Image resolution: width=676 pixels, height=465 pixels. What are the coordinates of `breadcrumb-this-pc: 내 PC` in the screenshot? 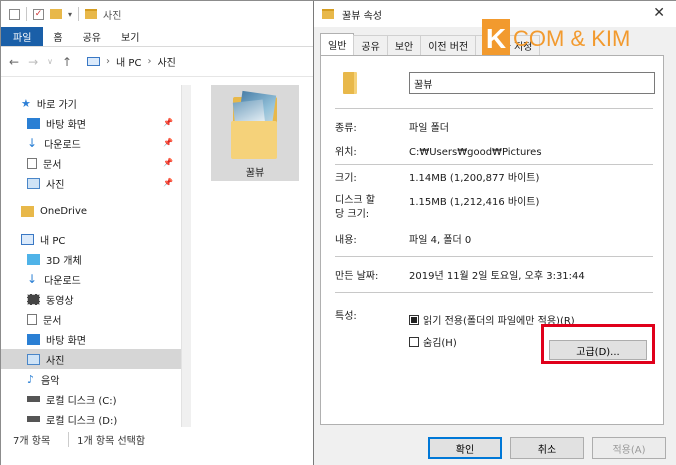 It's located at (128, 61).